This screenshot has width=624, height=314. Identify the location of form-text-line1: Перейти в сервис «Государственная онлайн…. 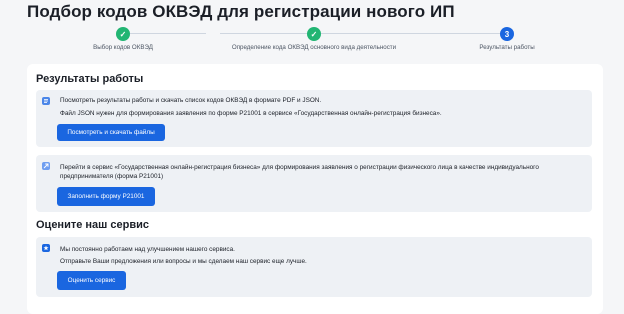
(299, 167).